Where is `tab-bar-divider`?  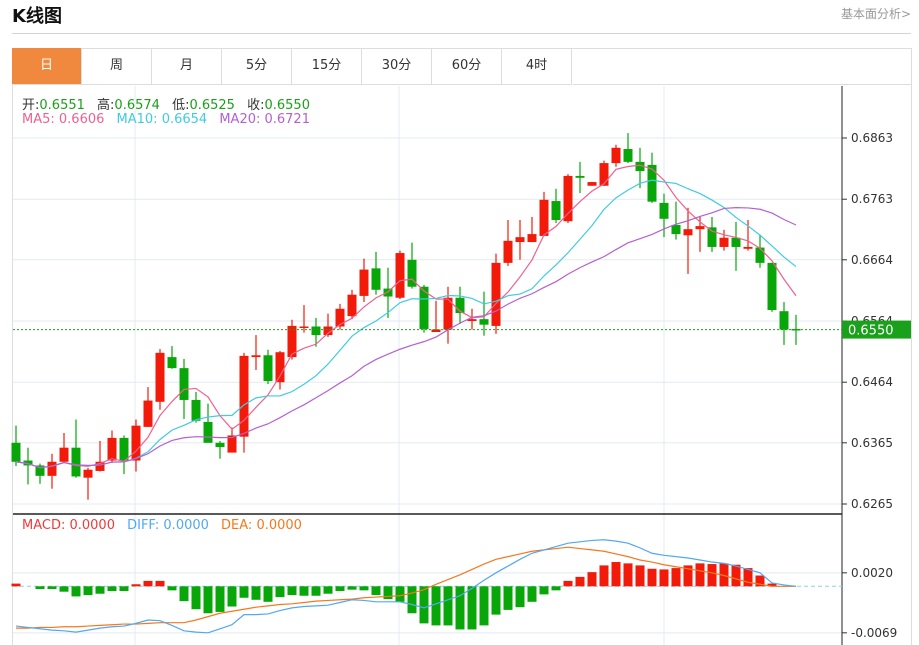
tab-bar-divider is located at coordinates (742, 84).